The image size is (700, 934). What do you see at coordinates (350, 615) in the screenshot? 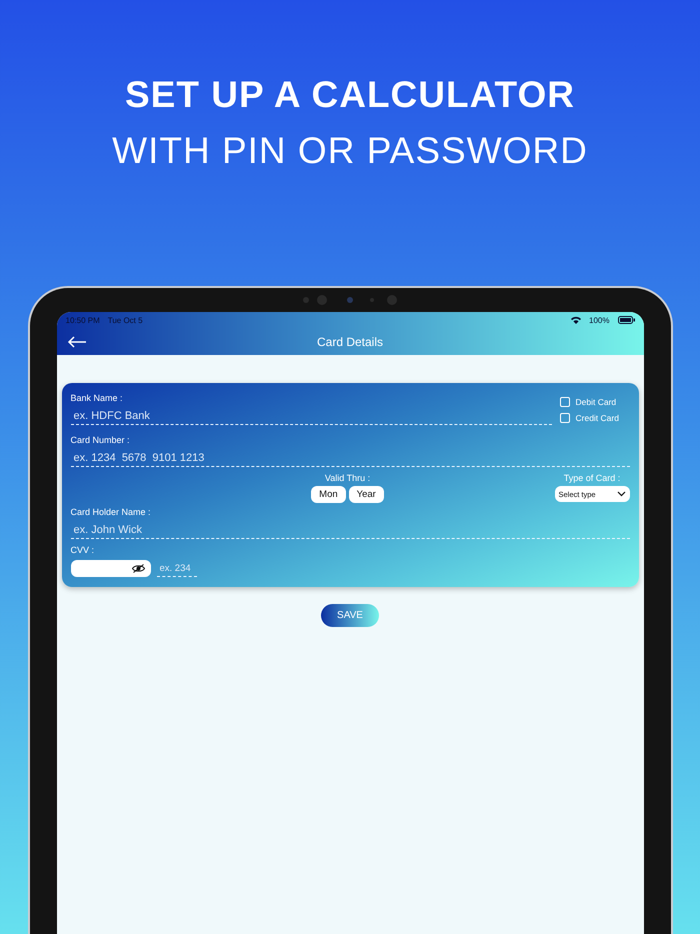
I see `save-button: SAVE` at bounding box center [350, 615].